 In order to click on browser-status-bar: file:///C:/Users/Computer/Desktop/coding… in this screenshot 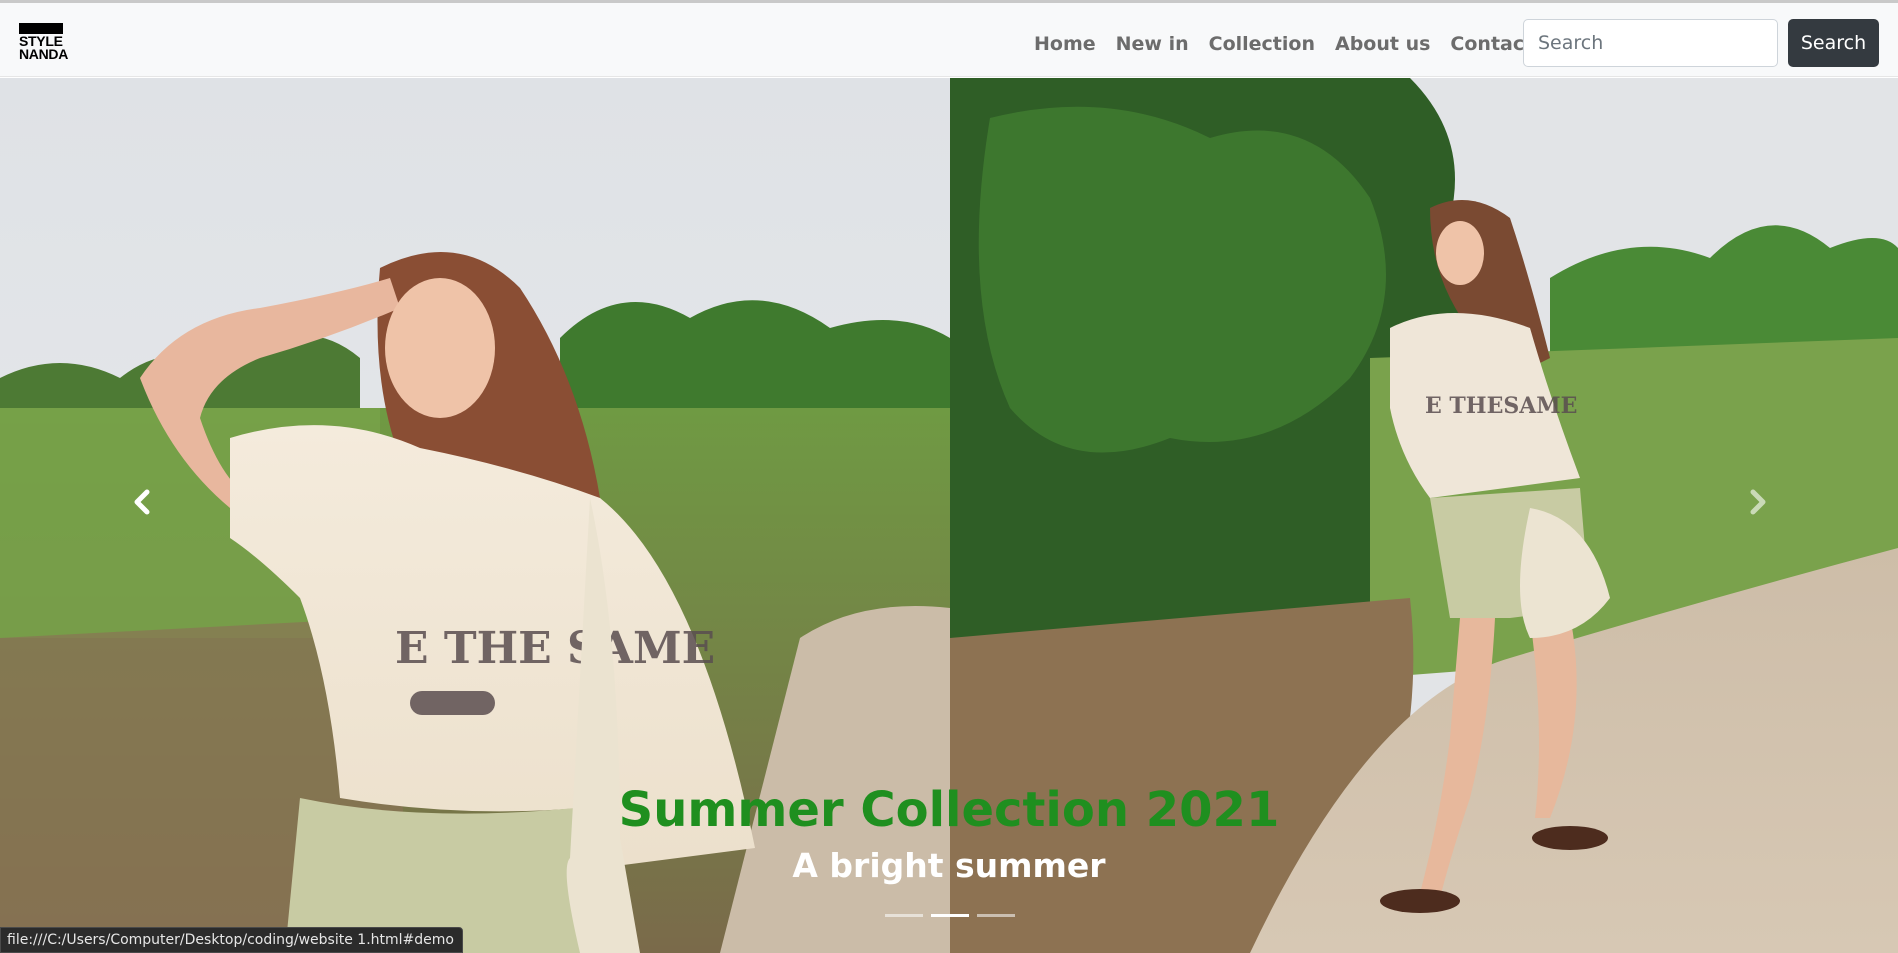, I will do `click(231, 940)`.